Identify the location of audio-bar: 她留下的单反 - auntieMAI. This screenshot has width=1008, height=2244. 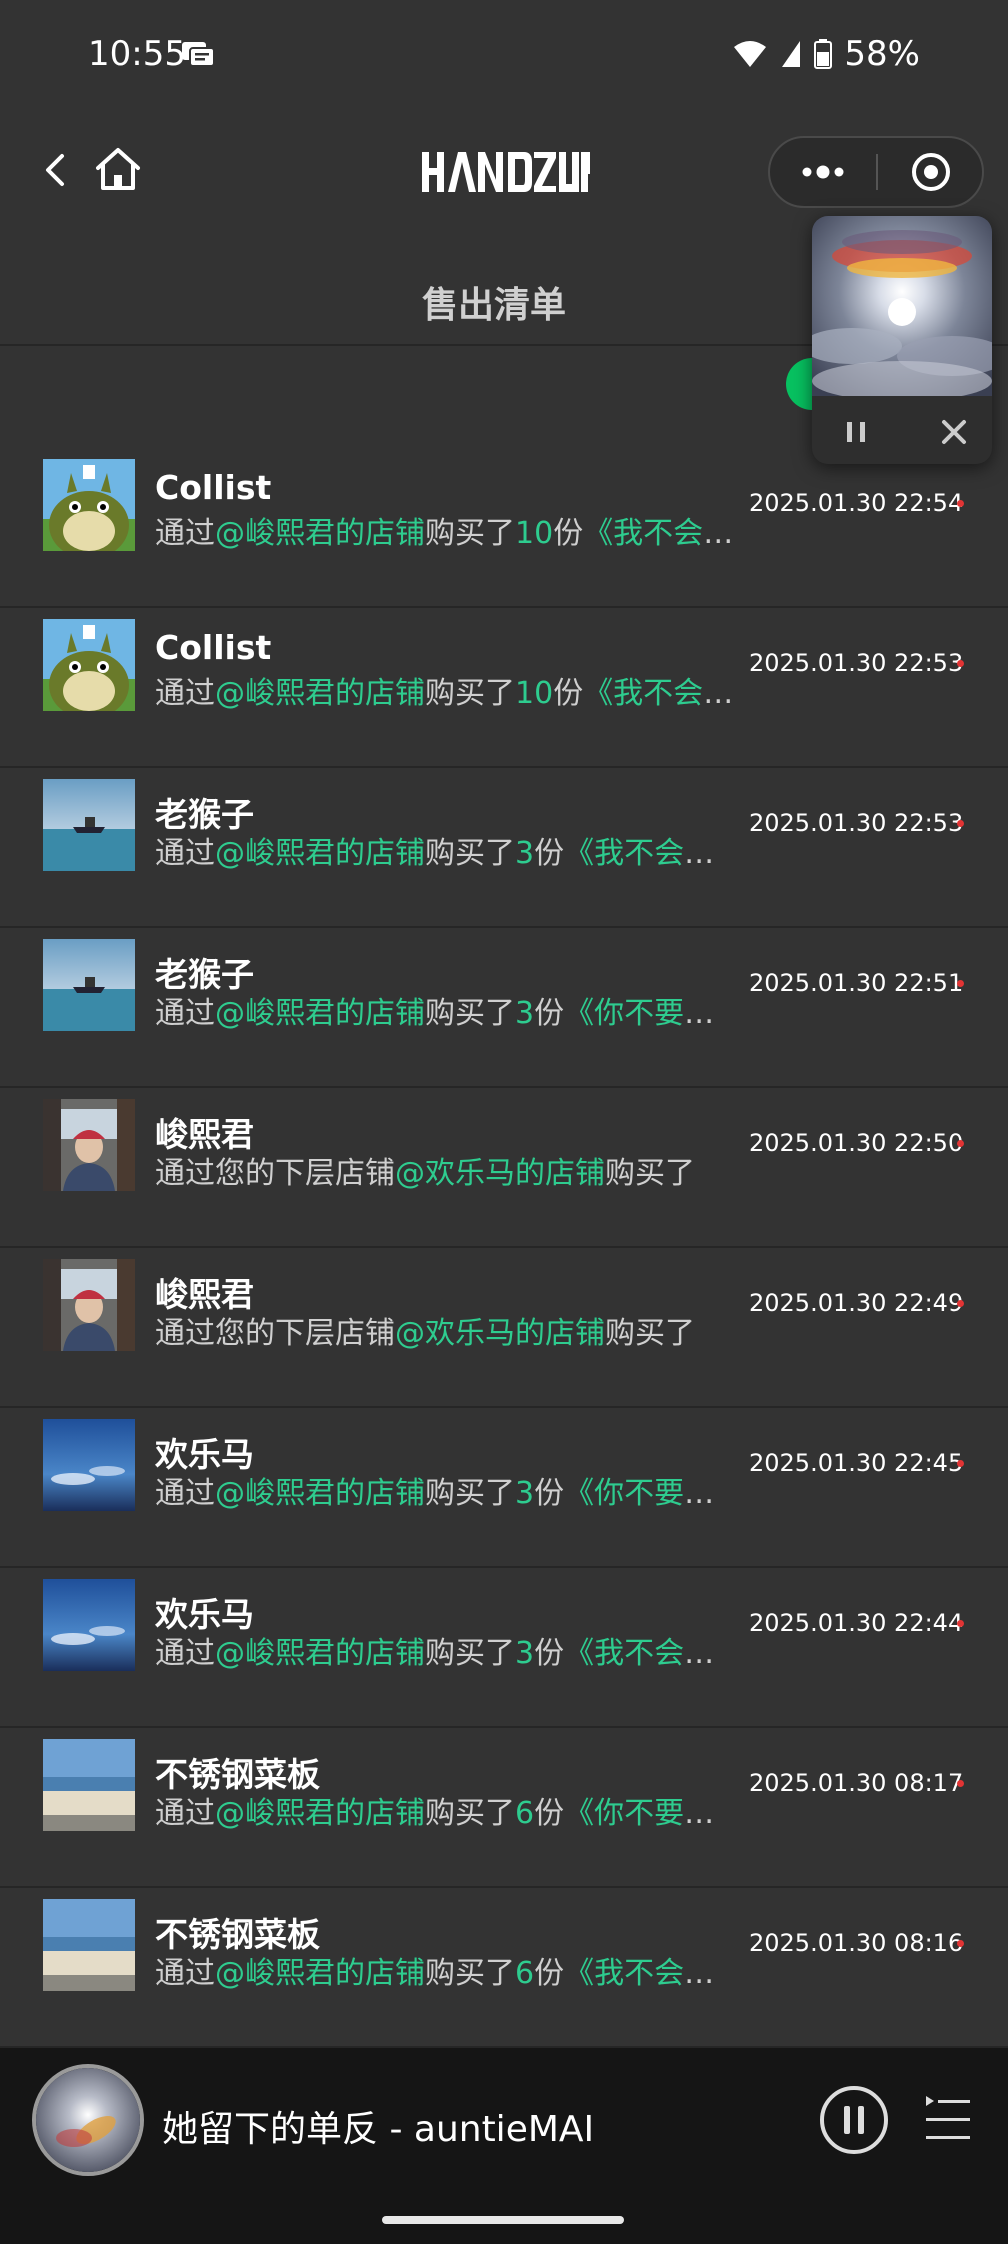
(504, 2146).